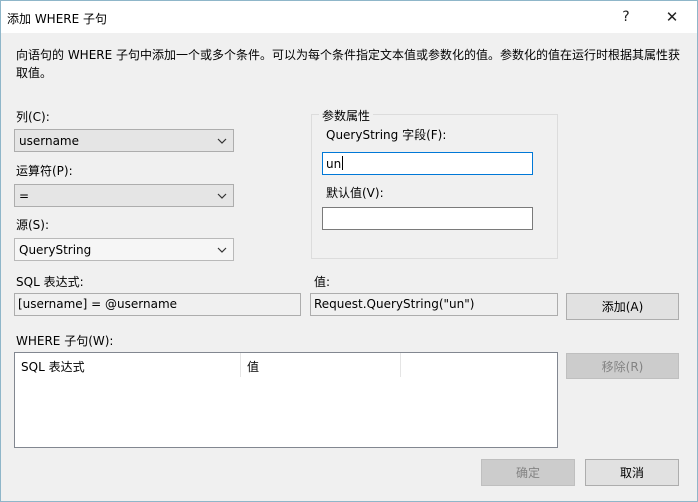 This screenshot has height=502, width=698. I want to click on querystring-field-label: QueryString 字段(F):, so click(386, 135).